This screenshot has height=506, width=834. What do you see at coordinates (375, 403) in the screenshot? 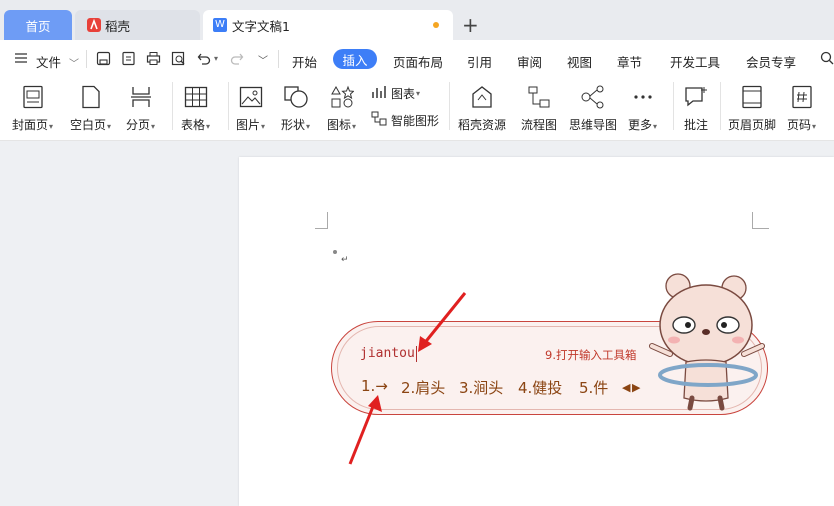
I see `annotation-arrowhead-candidate` at bounding box center [375, 403].